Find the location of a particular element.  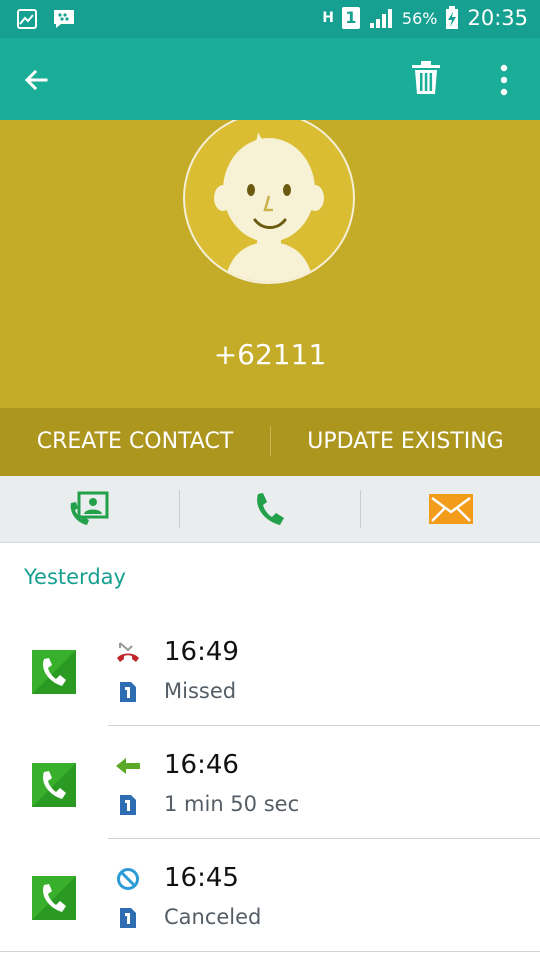

message-icon is located at coordinates (451, 509).